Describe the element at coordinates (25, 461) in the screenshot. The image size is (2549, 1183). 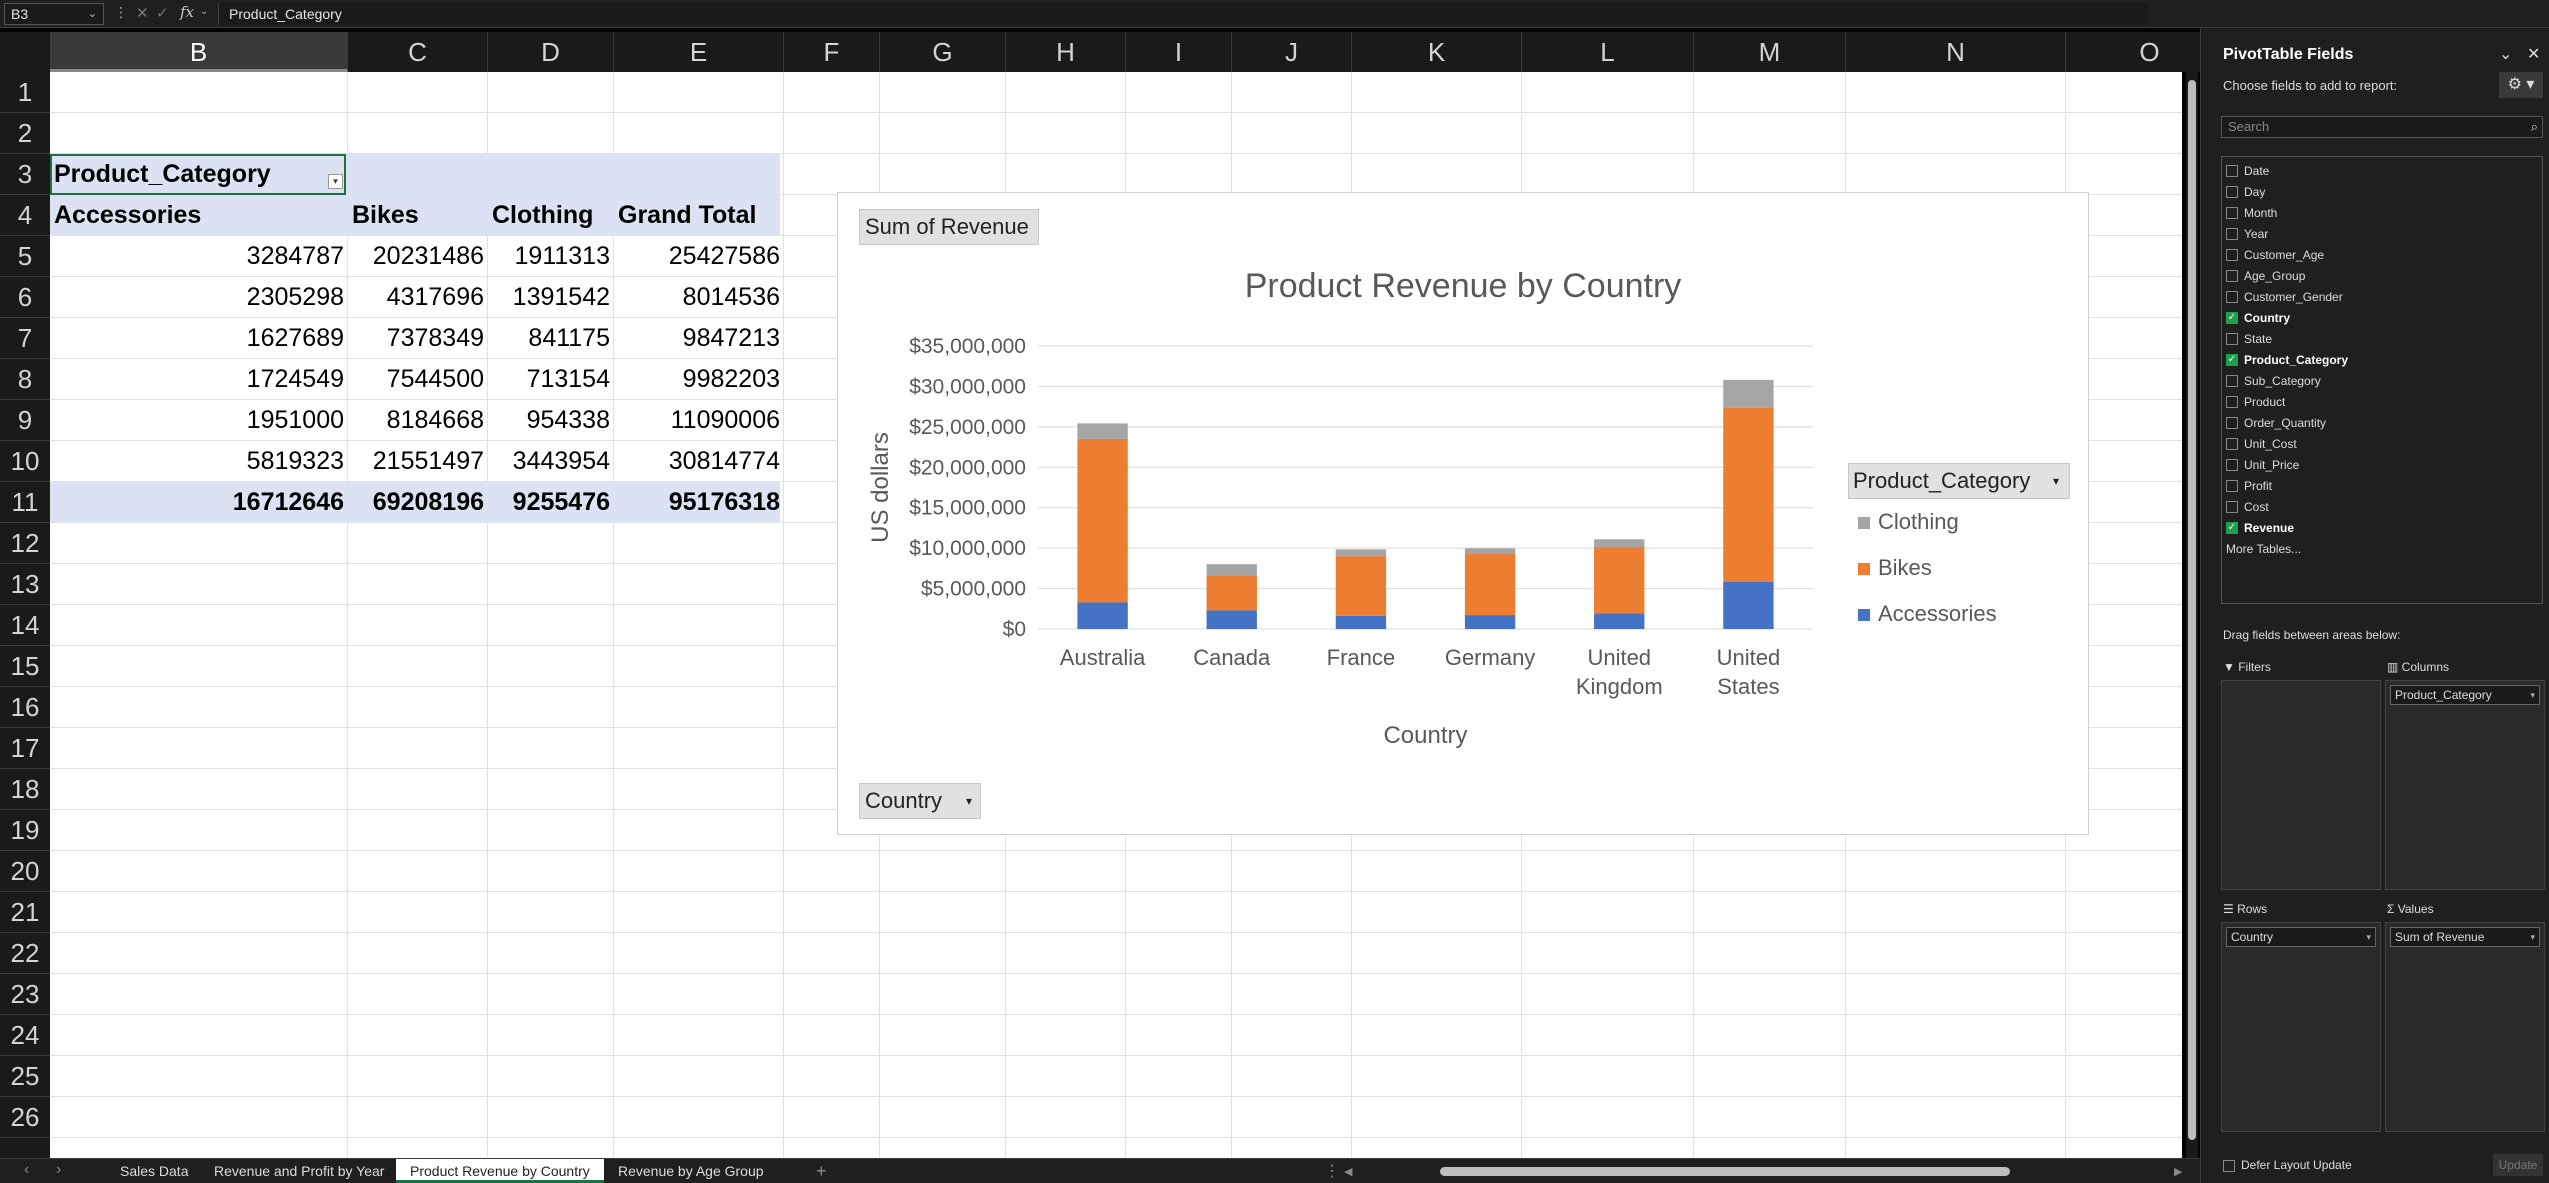
I see `row-header-10: 10` at that location.